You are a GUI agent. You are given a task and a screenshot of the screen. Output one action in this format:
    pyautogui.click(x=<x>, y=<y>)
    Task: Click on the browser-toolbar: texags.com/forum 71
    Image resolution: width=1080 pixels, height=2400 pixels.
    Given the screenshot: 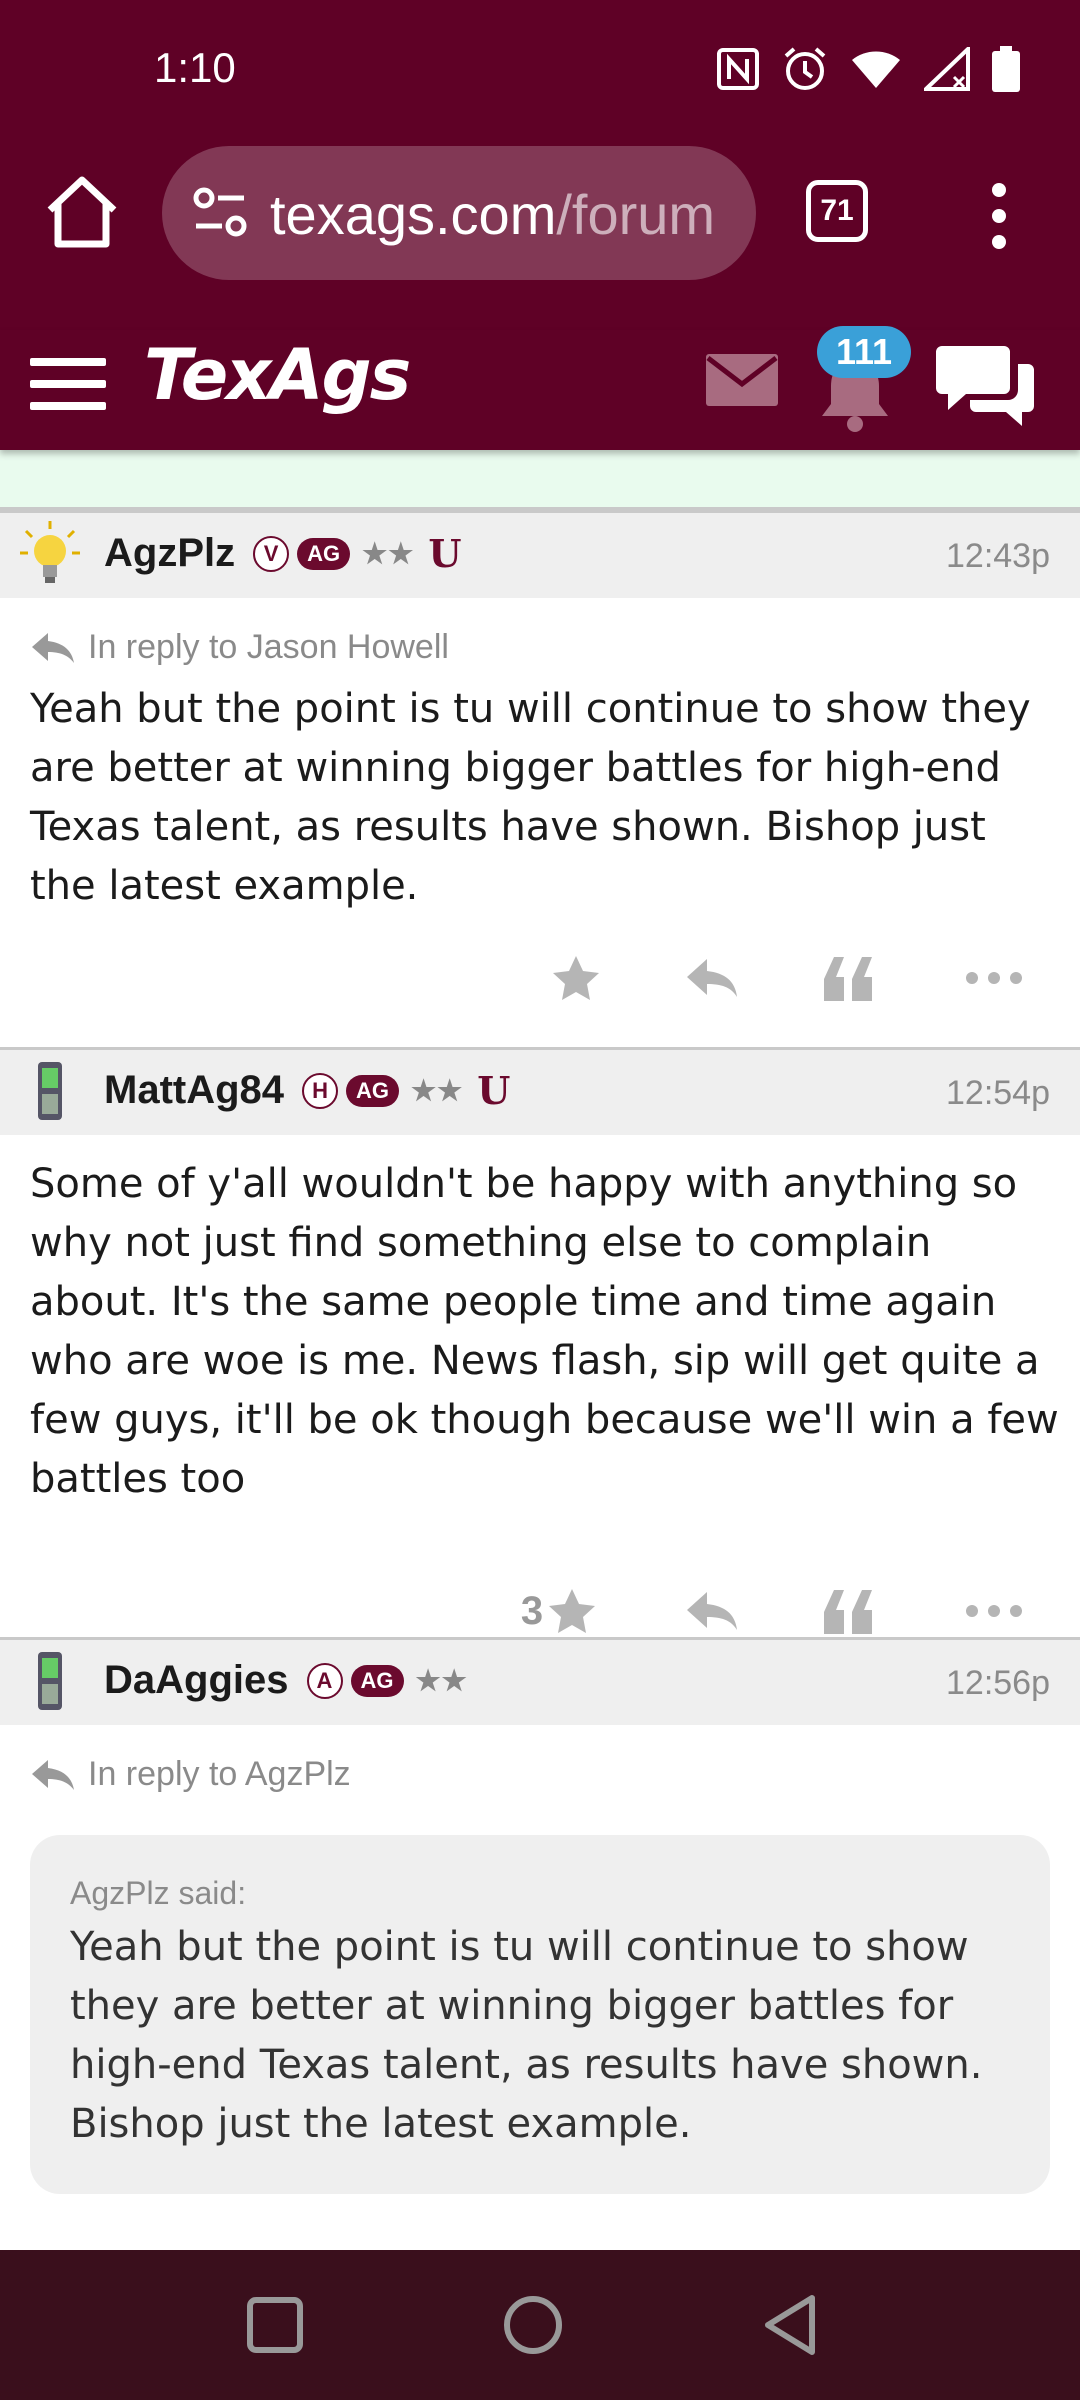 What is the action you would take?
    pyautogui.click(x=540, y=212)
    